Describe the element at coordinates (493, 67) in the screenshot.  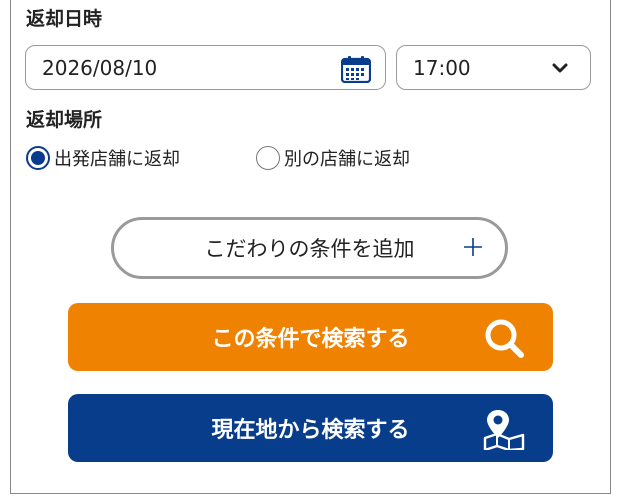
I see `return-time-select: 17:00` at that location.